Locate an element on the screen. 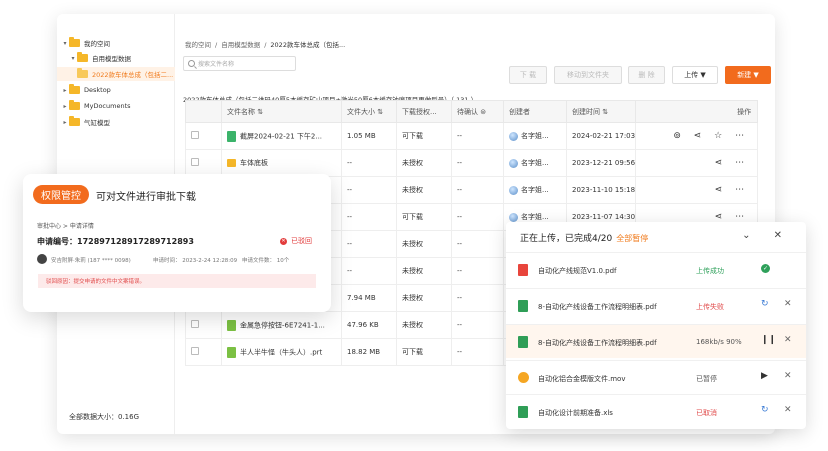  file-name-cell: 车体底板 is located at coordinates (281, 163).